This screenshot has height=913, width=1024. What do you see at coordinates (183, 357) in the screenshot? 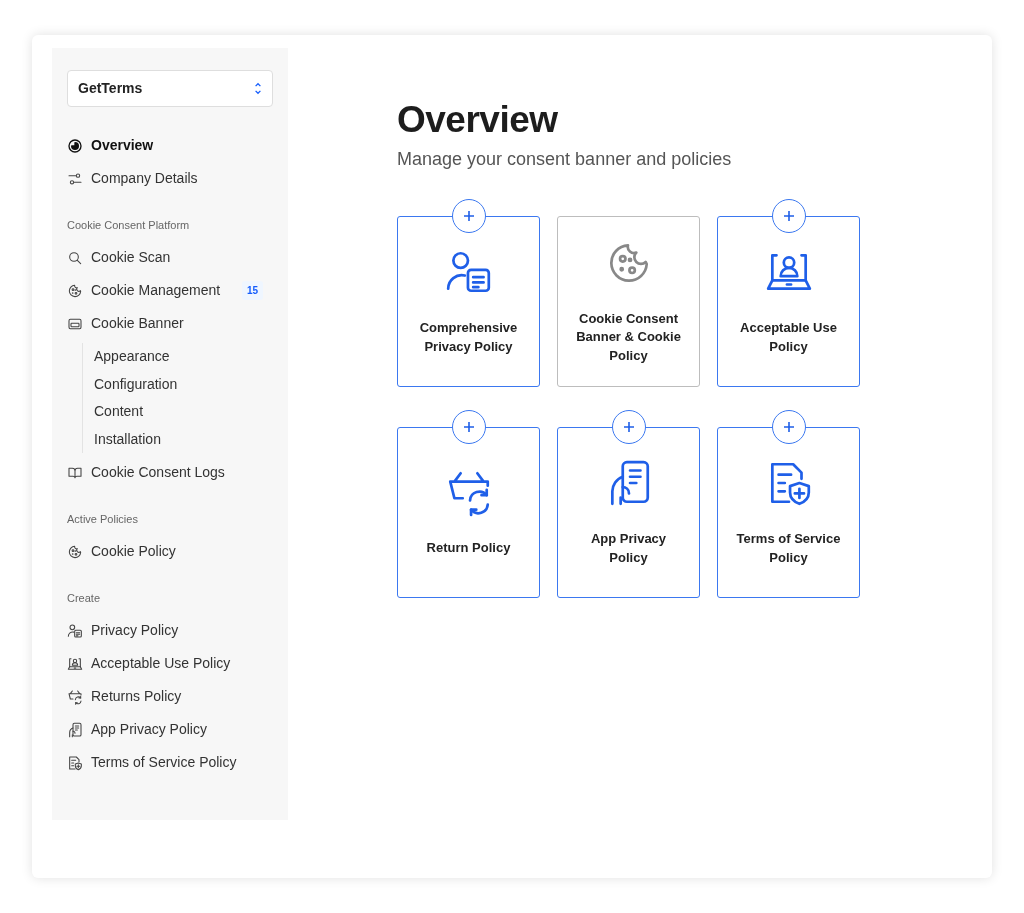
I see `sidebar-subitem: Appearance` at bounding box center [183, 357].